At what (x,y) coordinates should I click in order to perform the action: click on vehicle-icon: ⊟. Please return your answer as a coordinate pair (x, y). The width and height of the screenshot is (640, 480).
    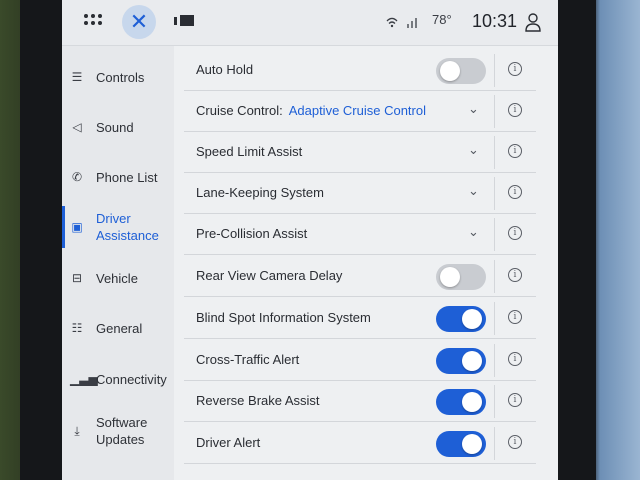
    Looking at the image, I should click on (77, 278).